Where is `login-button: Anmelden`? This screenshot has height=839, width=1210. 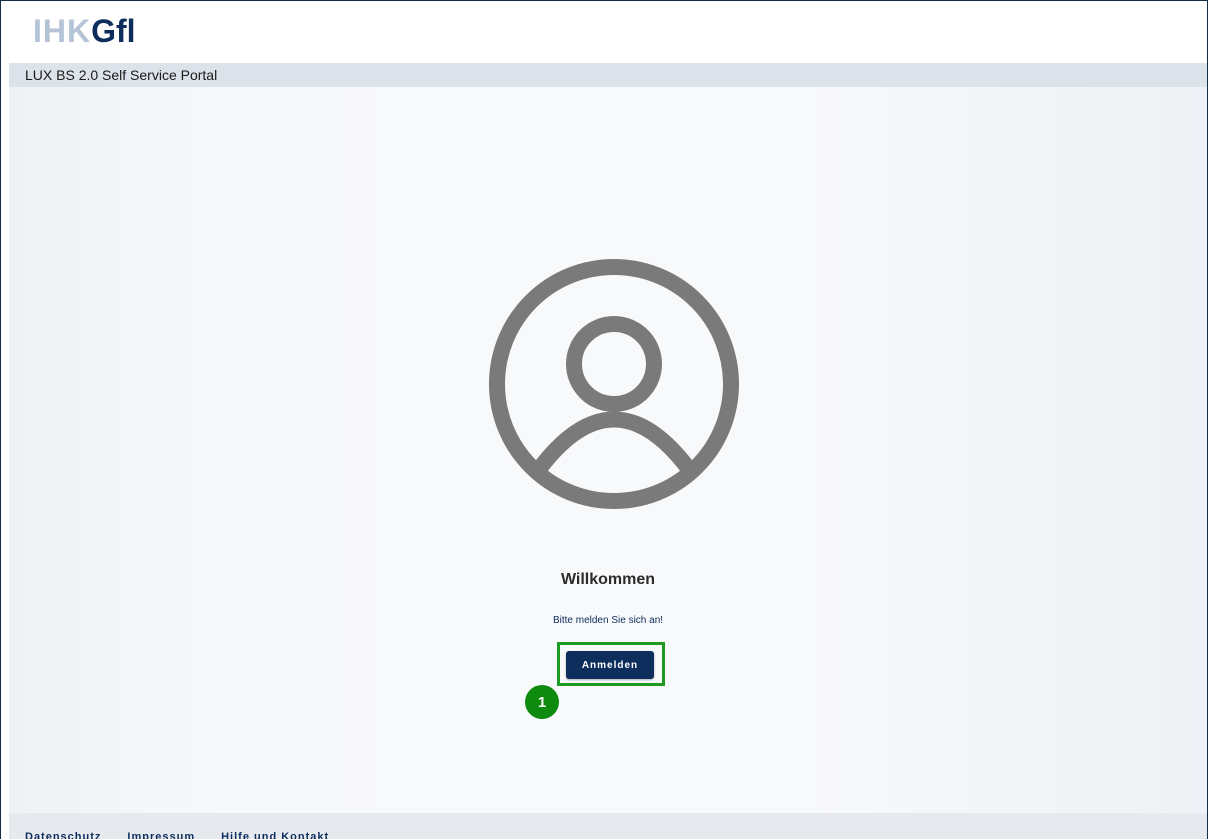 login-button: Anmelden is located at coordinates (610, 665).